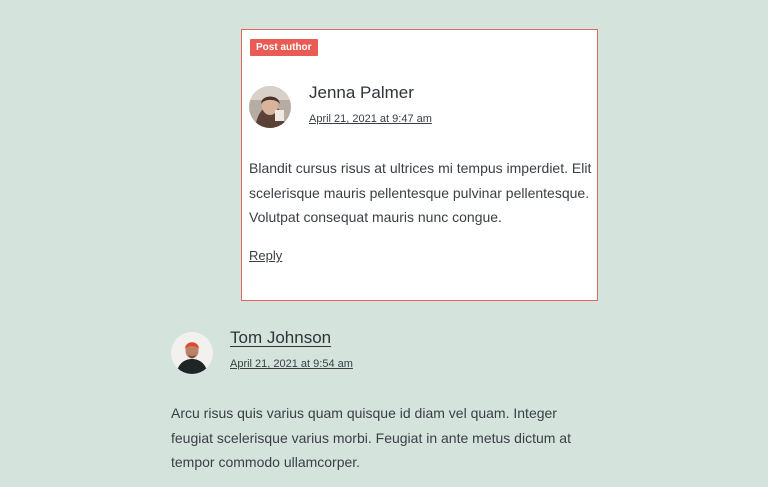 The image size is (768, 487). I want to click on comment-author-name: Jenna Palmer, so click(361, 92).